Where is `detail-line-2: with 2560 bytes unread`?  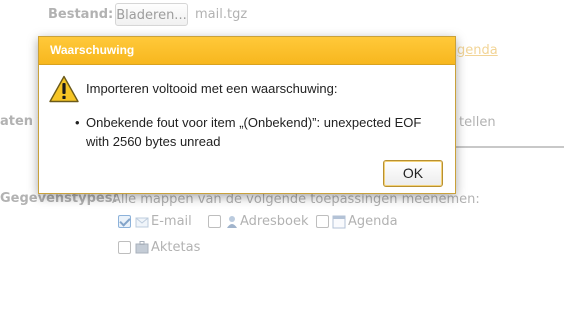 detail-line-2: with 2560 bytes unread is located at coordinates (153, 141).